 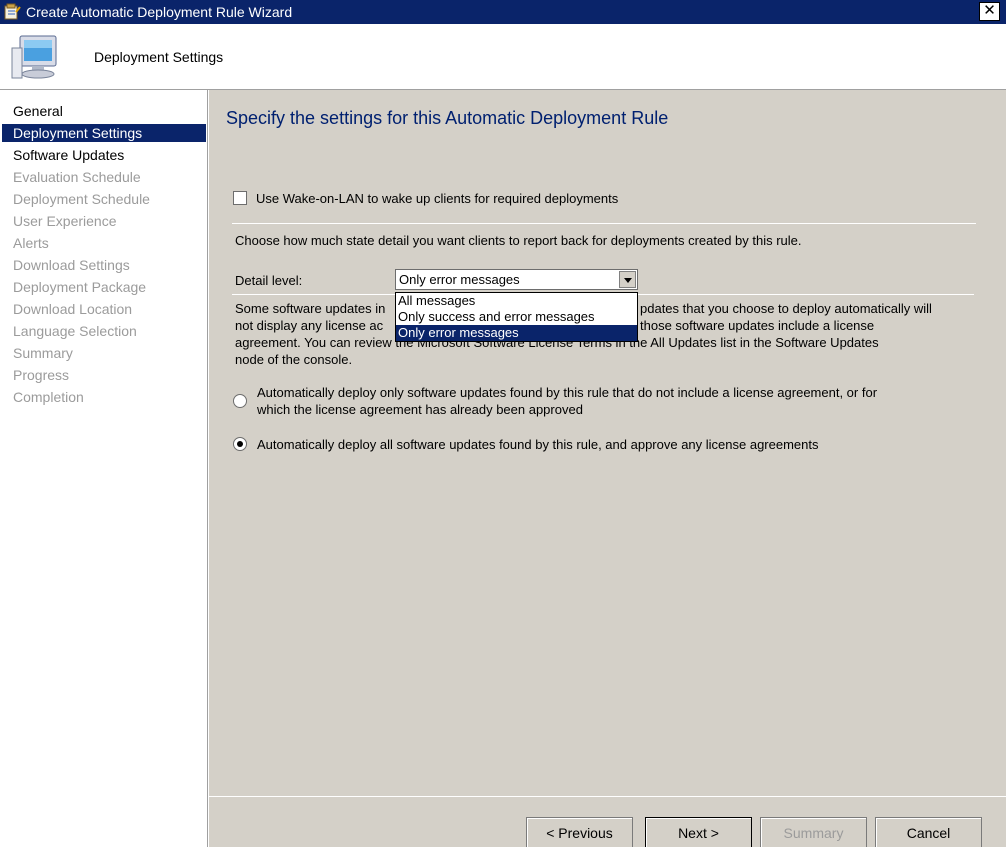 What do you see at coordinates (813, 832) in the screenshot?
I see `summary-button: Summary` at bounding box center [813, 832].